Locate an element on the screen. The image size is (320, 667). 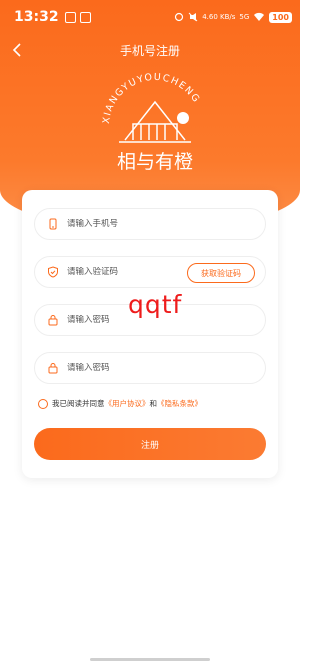
watermark-text: qqtf is located at coordinates (155, 304).